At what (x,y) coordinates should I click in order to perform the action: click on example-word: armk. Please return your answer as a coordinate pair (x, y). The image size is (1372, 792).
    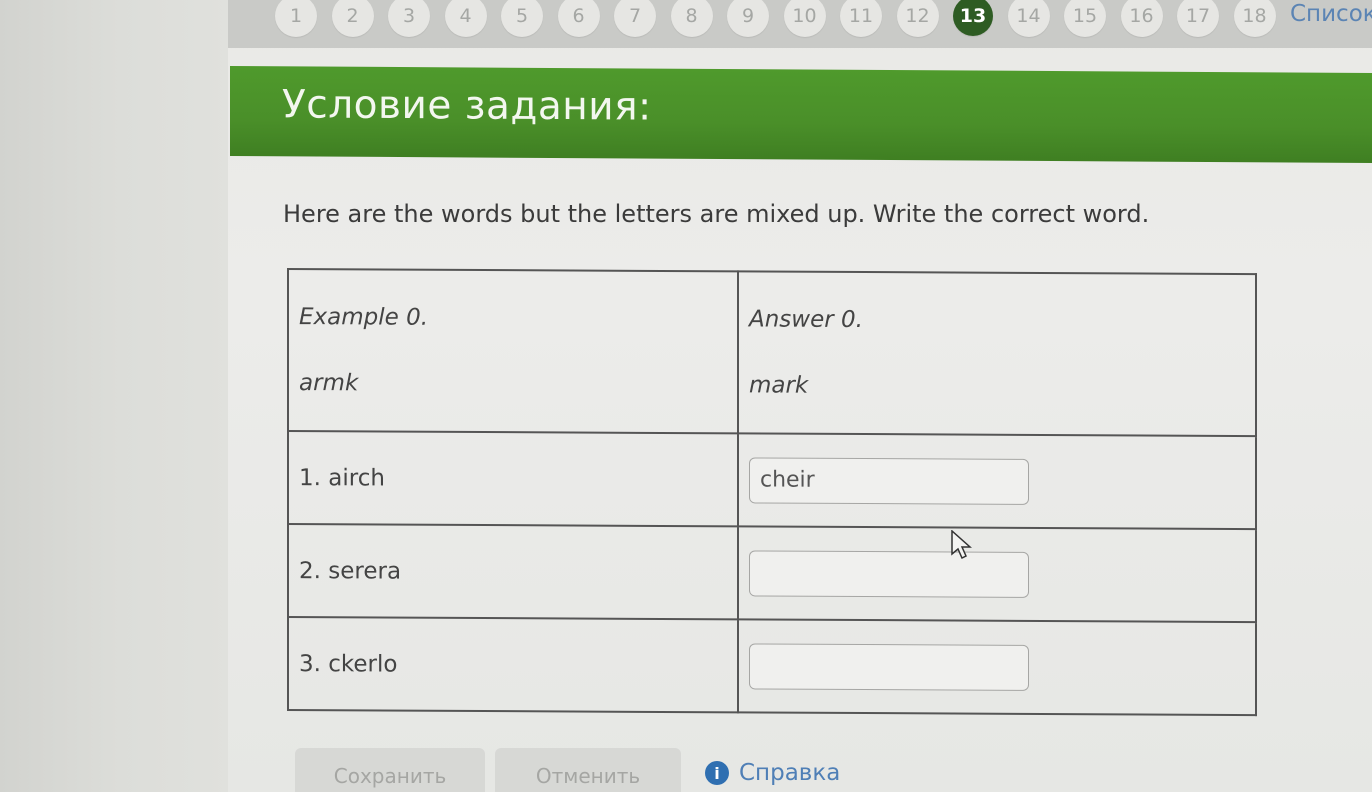
    Looking at the image, I should click on (329, 383).